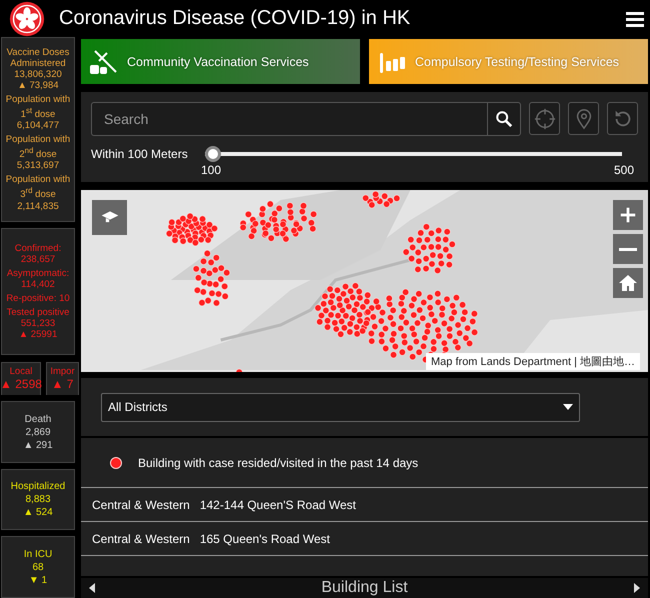 The height and width of the screenshot is (598, 650). I want to click on stat-text: Tested positive, so click(38, 312).